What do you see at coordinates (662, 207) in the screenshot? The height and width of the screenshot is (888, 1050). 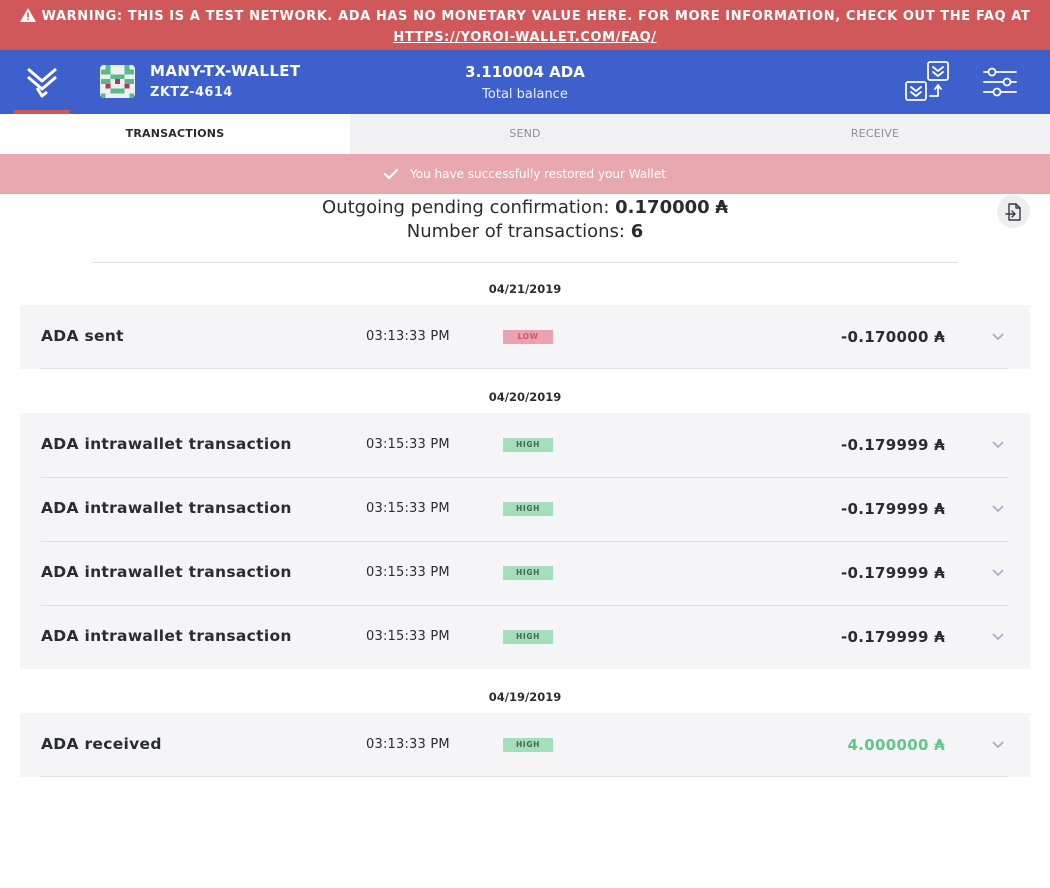 I see `pending-value: 0.170000` at bounding box center [662, 207].